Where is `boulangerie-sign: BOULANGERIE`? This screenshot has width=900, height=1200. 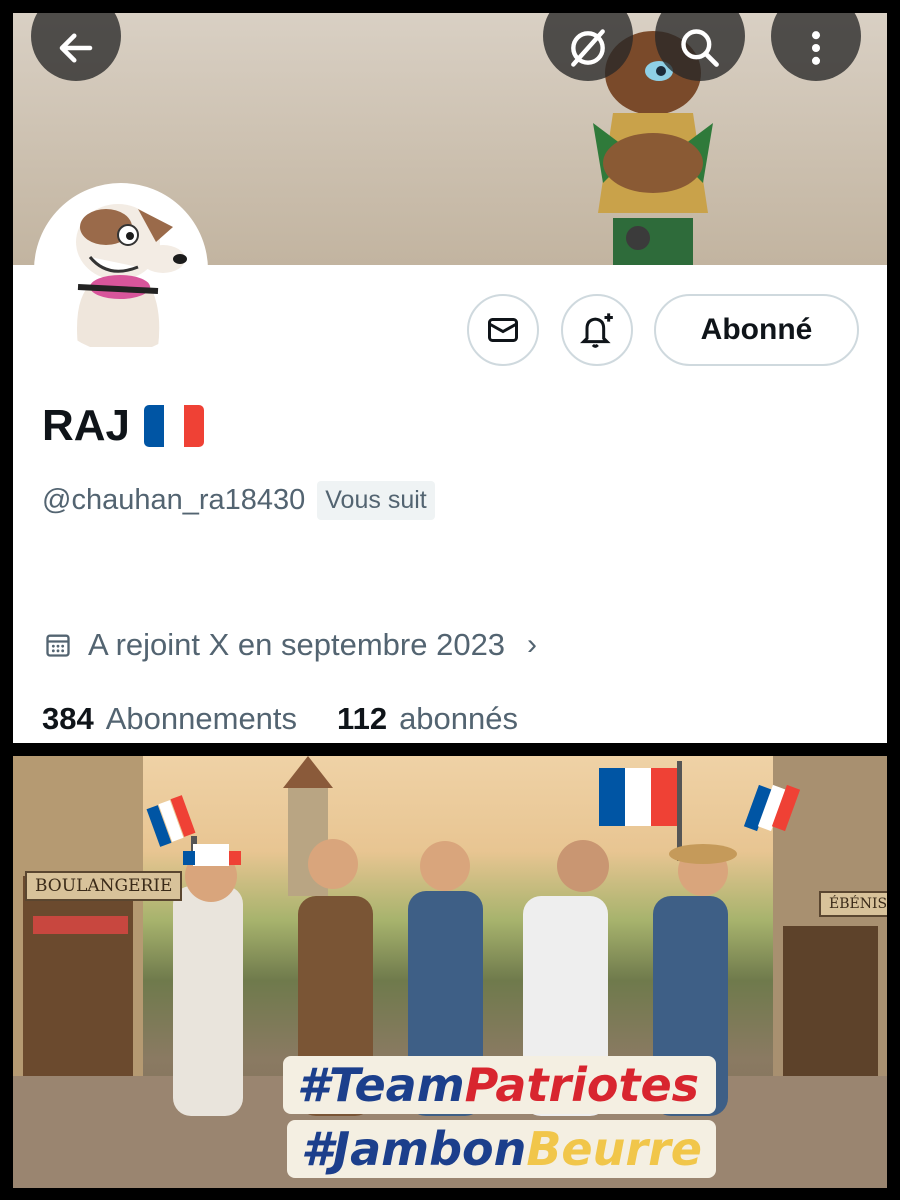 boulangerie-sign: BOULANGERIE is located at coordinates (104, 886).